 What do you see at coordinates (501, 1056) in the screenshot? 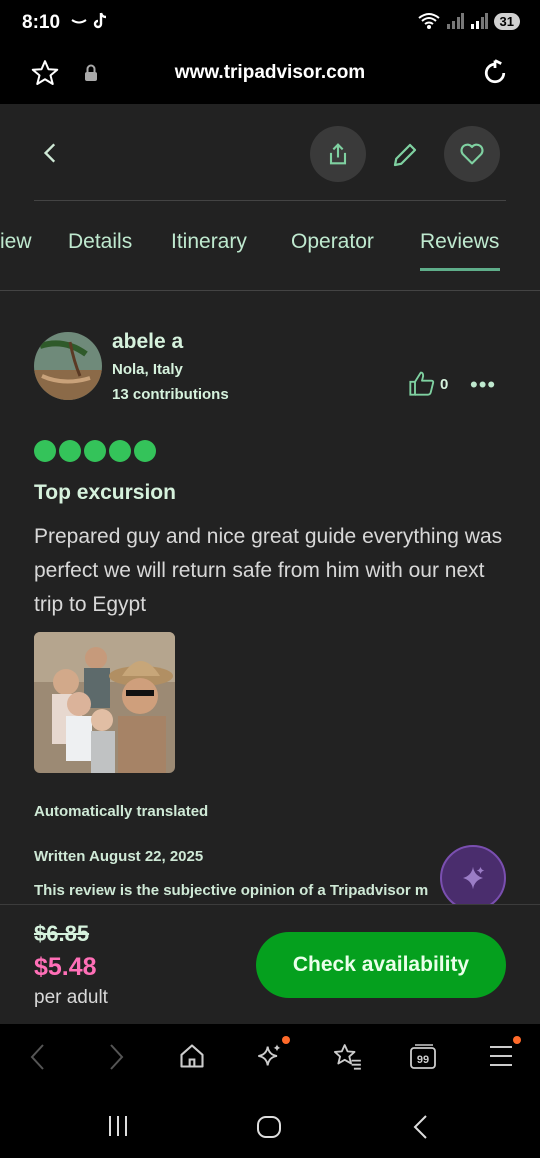
I see `menu-icon` at bounding box center [501, 1056].